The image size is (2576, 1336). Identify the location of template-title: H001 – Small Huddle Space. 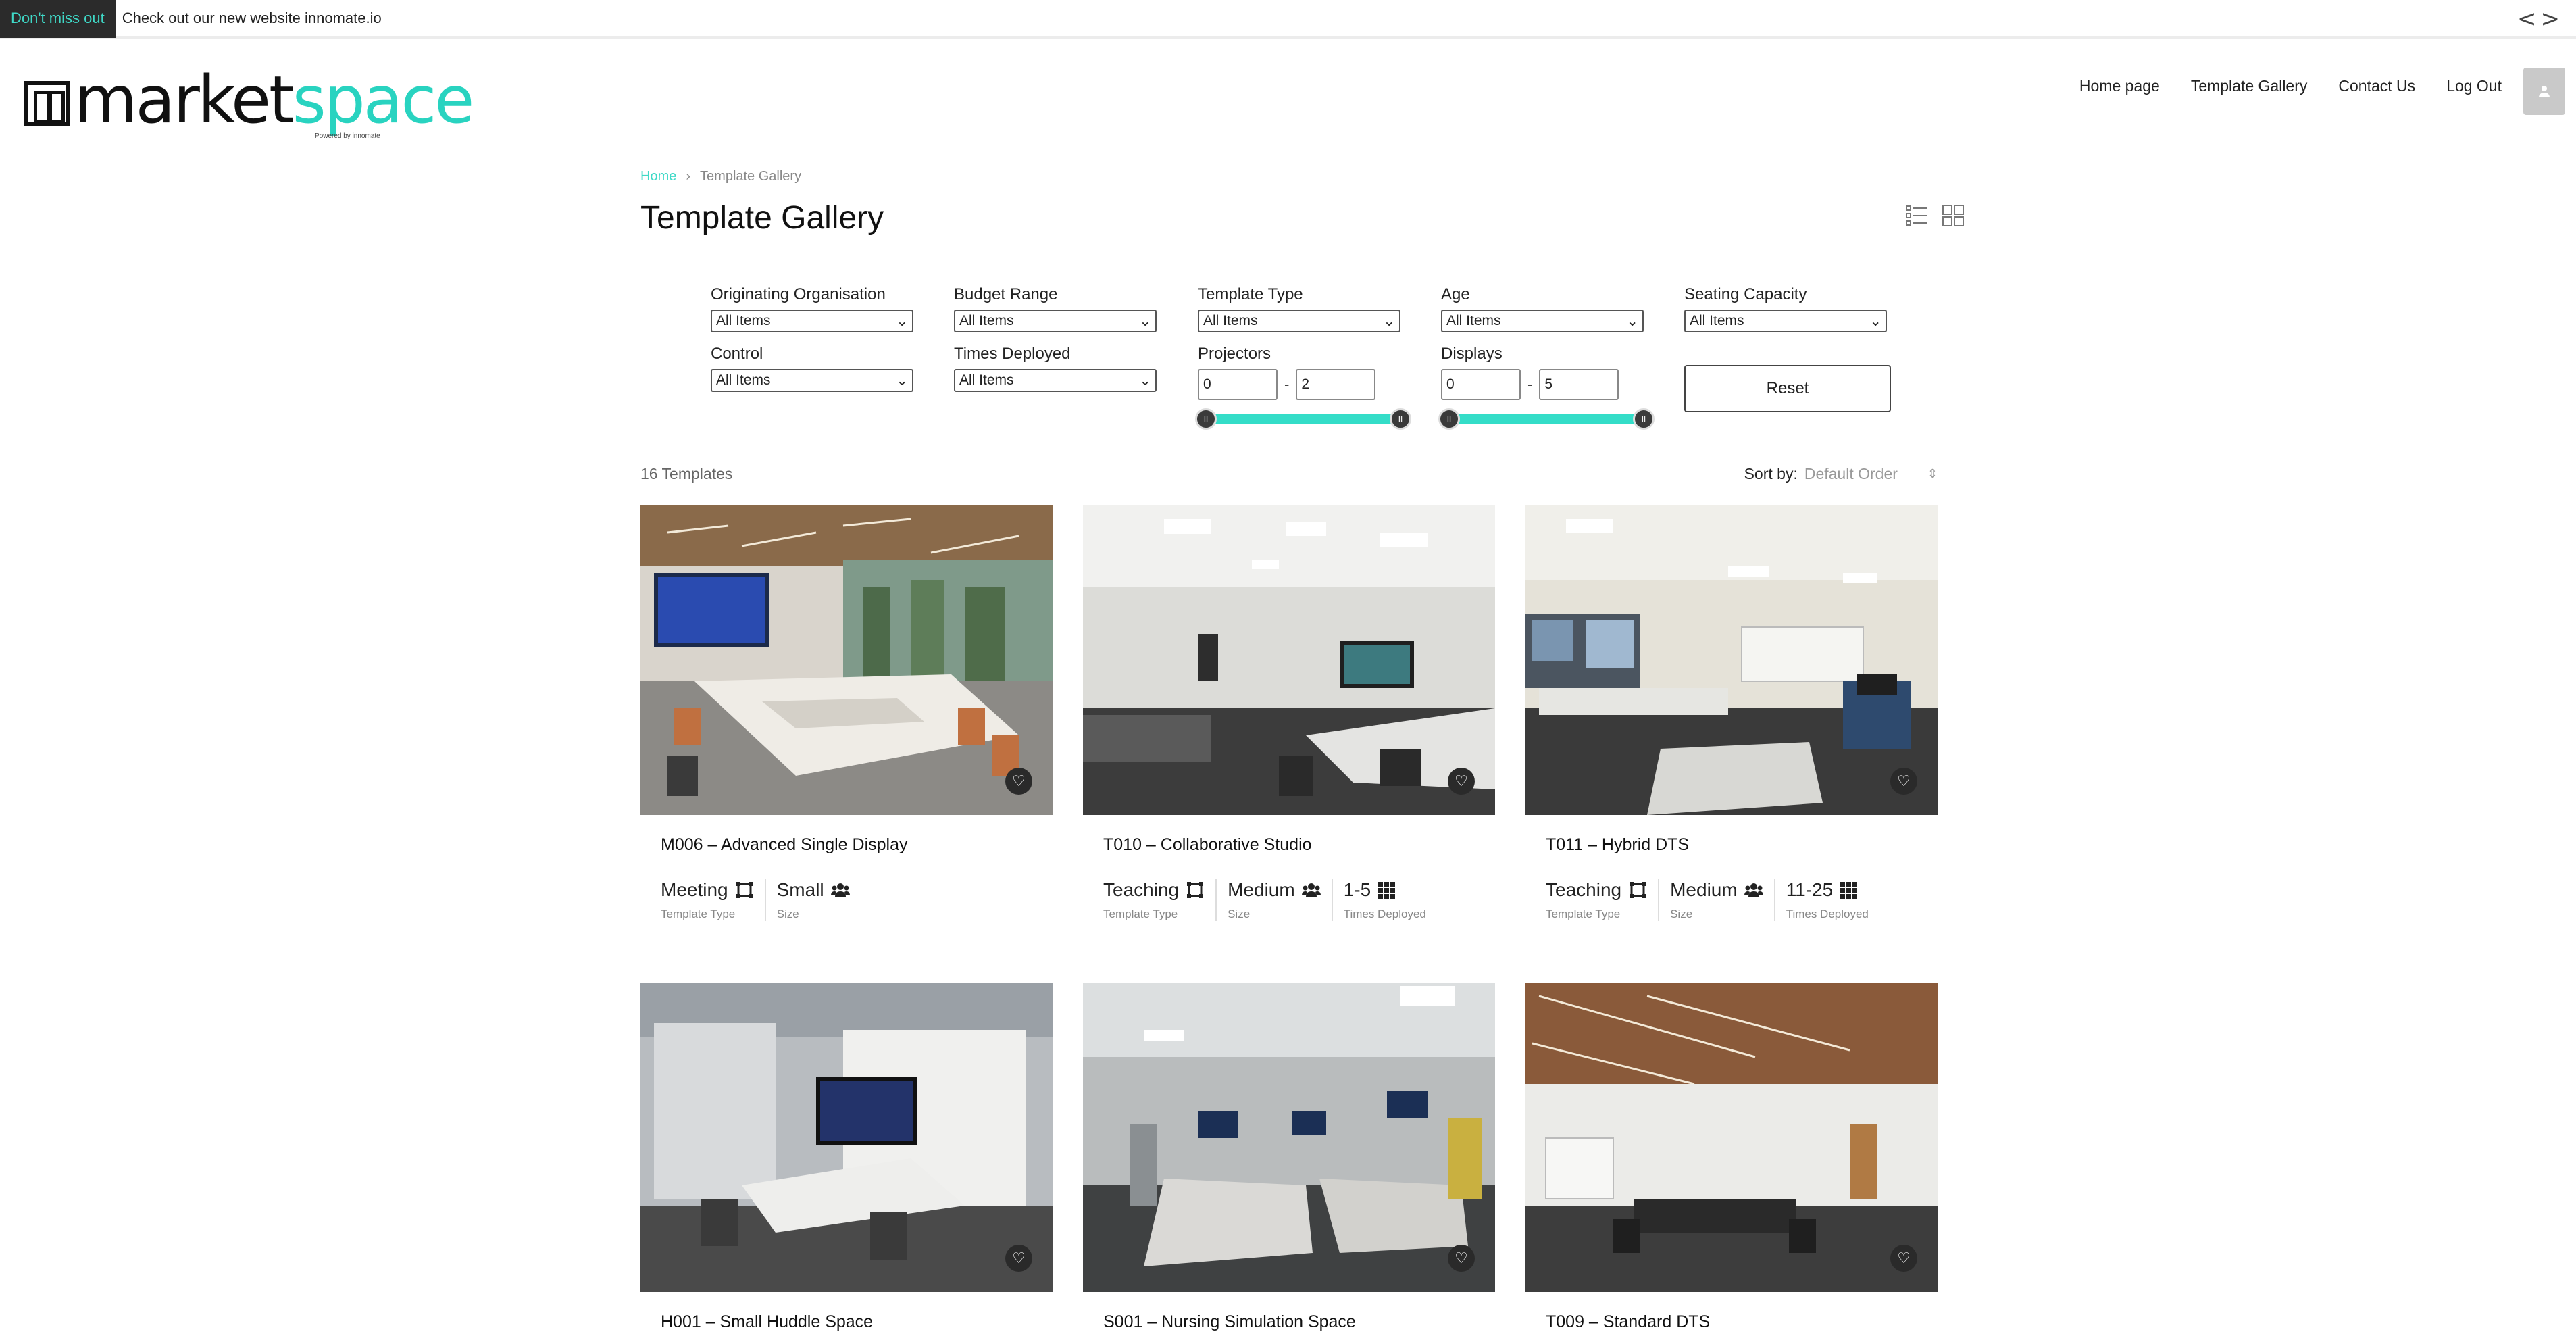
(857, 1322).